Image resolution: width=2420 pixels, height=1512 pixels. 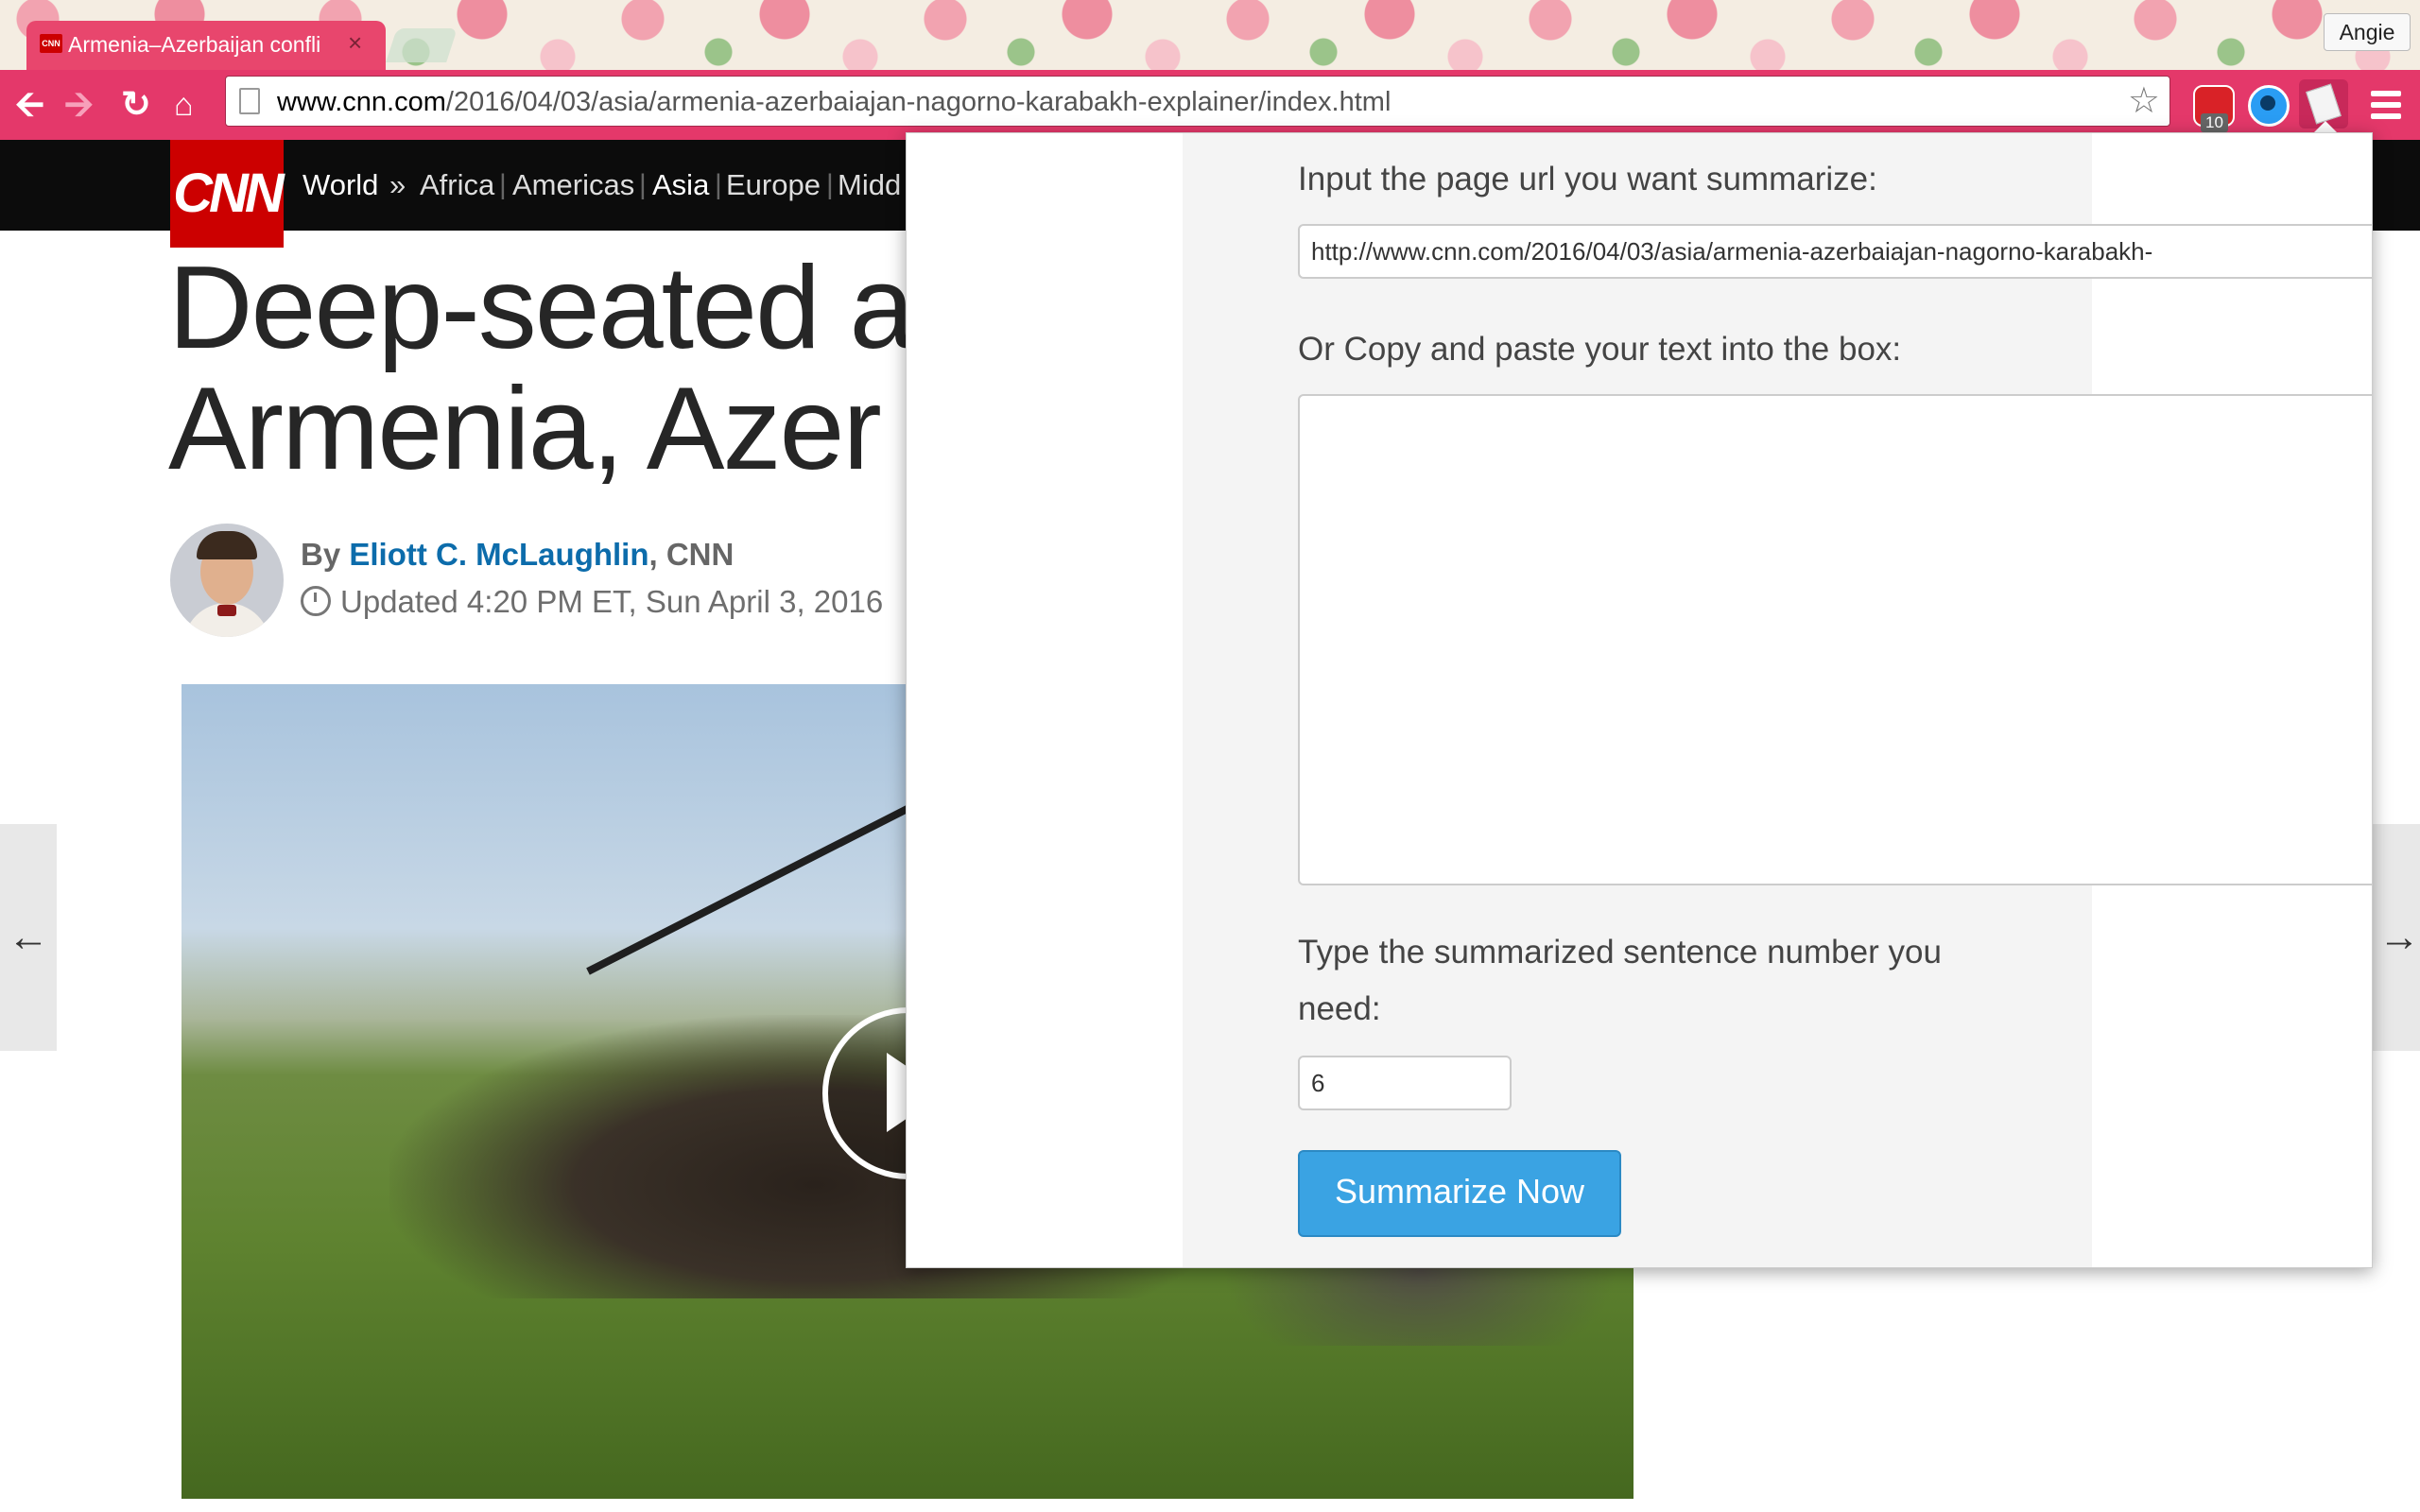 I want to click on url-input-label: Input the page url you want summarize:, so click(x=1587, y=179).